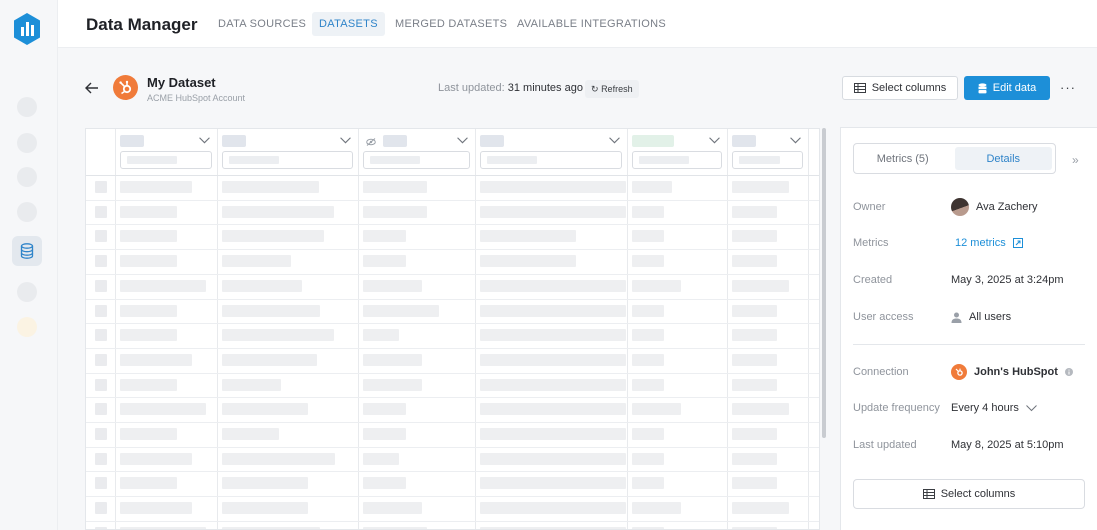  What do you see at coordinates (903, 158) in the screenshot?
I see `tab-metrics: Metrics (5)` at bounding box center [903, 158].